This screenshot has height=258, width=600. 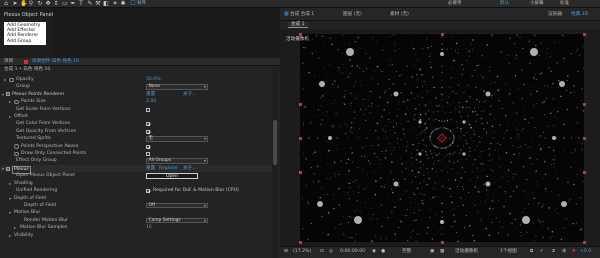 What do you see at coordinates (374, 251) in the screenshot?
I see `snapshot-icon: ◉` at bounding box center [374, 251].